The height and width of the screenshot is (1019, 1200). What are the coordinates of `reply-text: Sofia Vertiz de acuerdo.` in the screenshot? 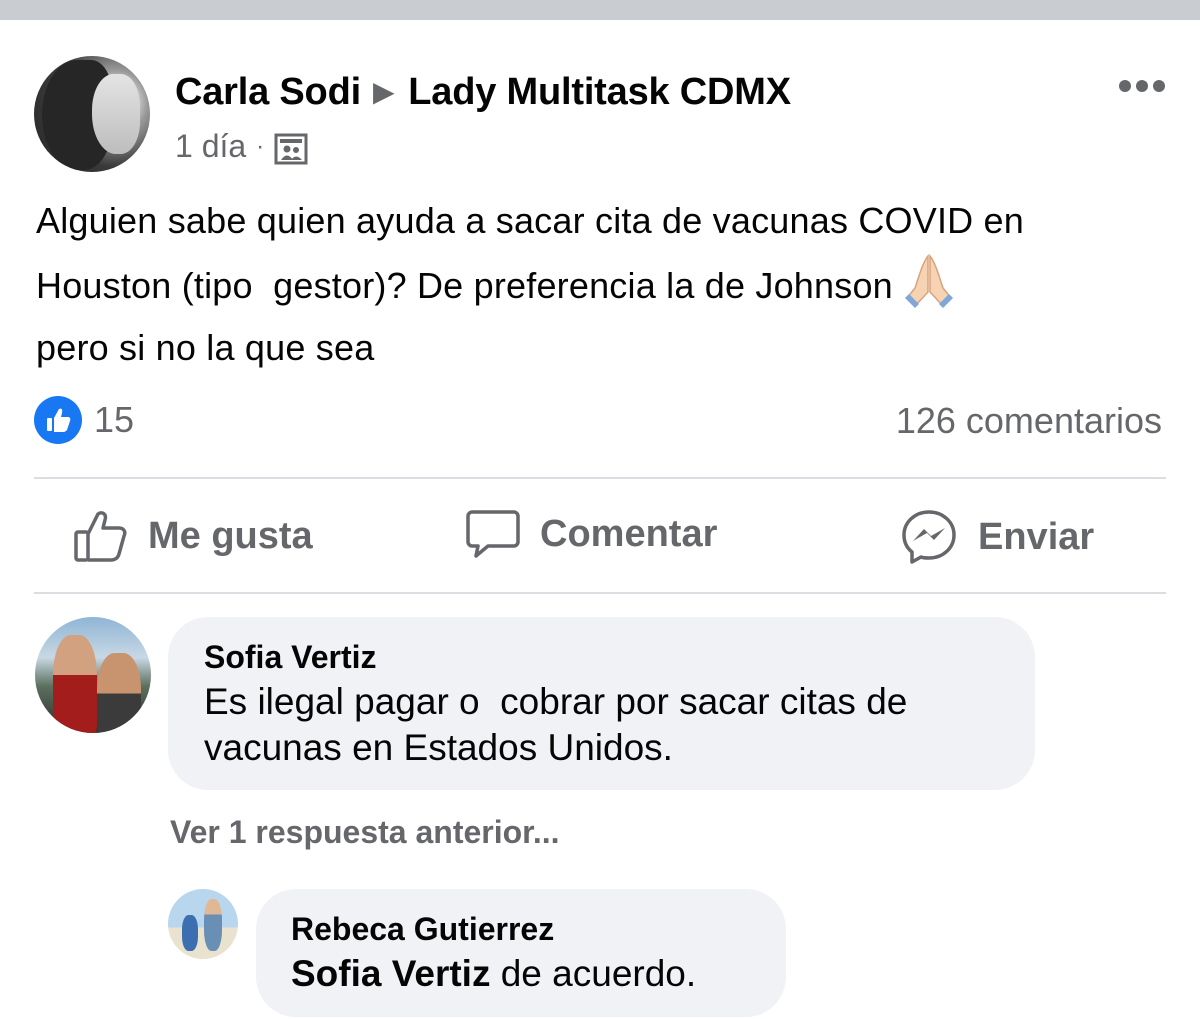 It's located at (536, 974).